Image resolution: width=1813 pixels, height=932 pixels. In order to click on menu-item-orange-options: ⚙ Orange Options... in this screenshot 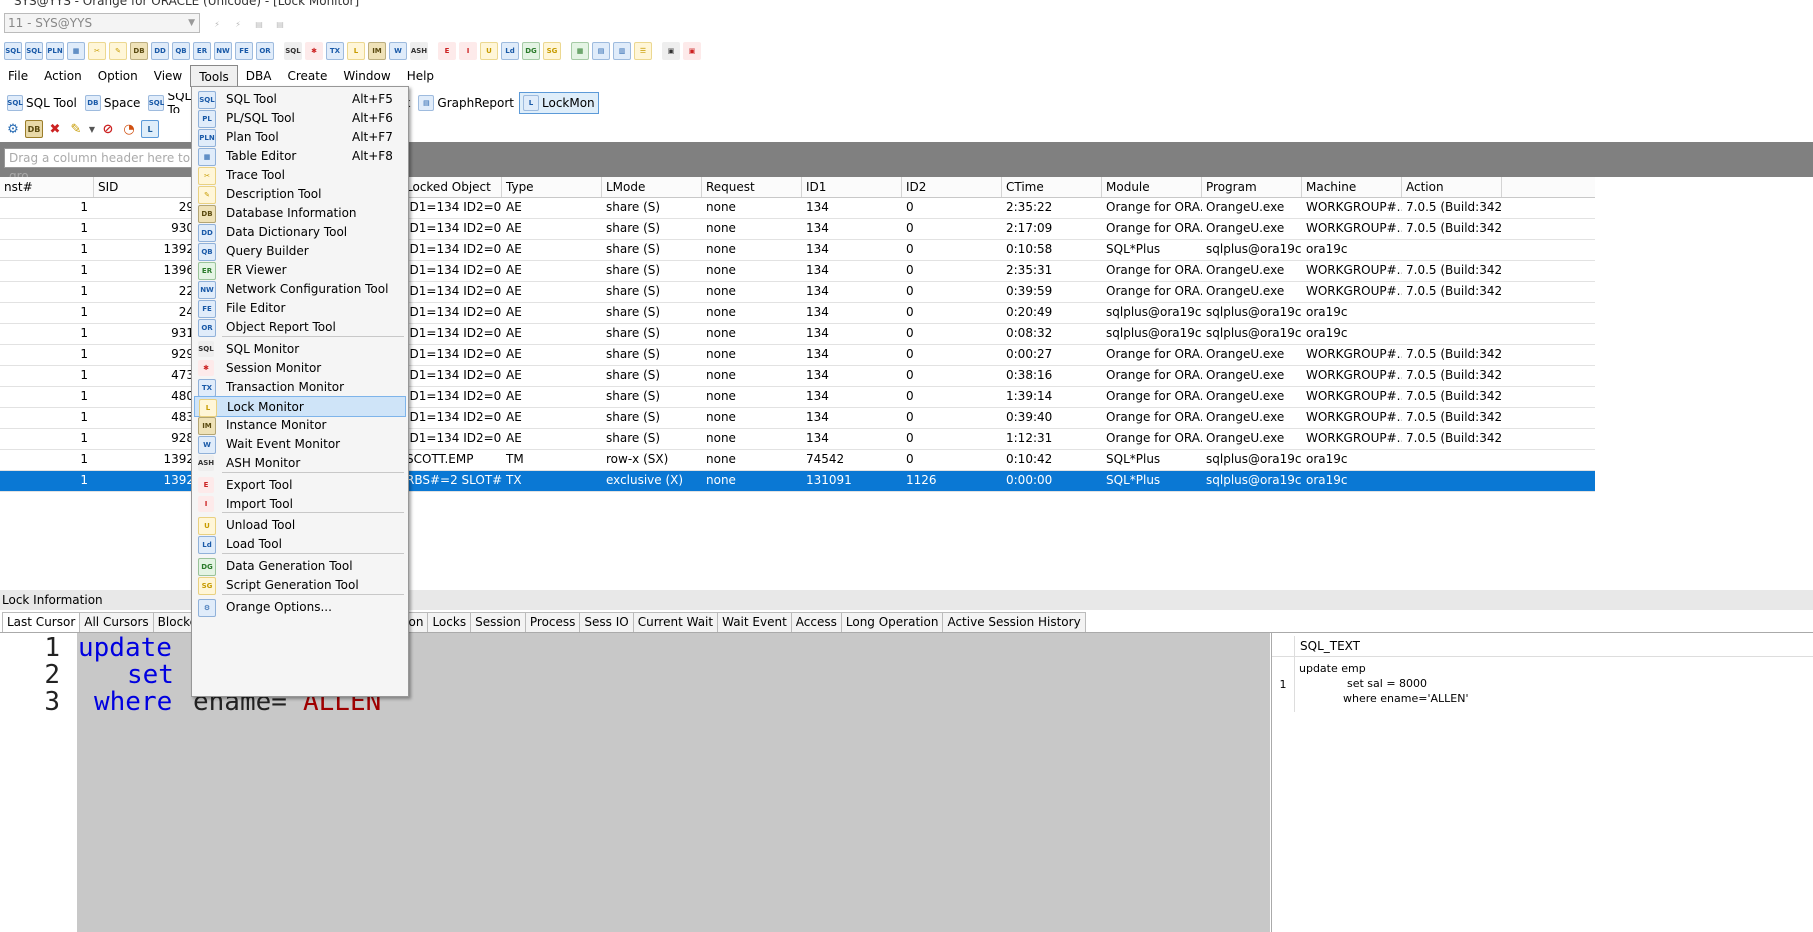, I will do `click(300, 607)`.